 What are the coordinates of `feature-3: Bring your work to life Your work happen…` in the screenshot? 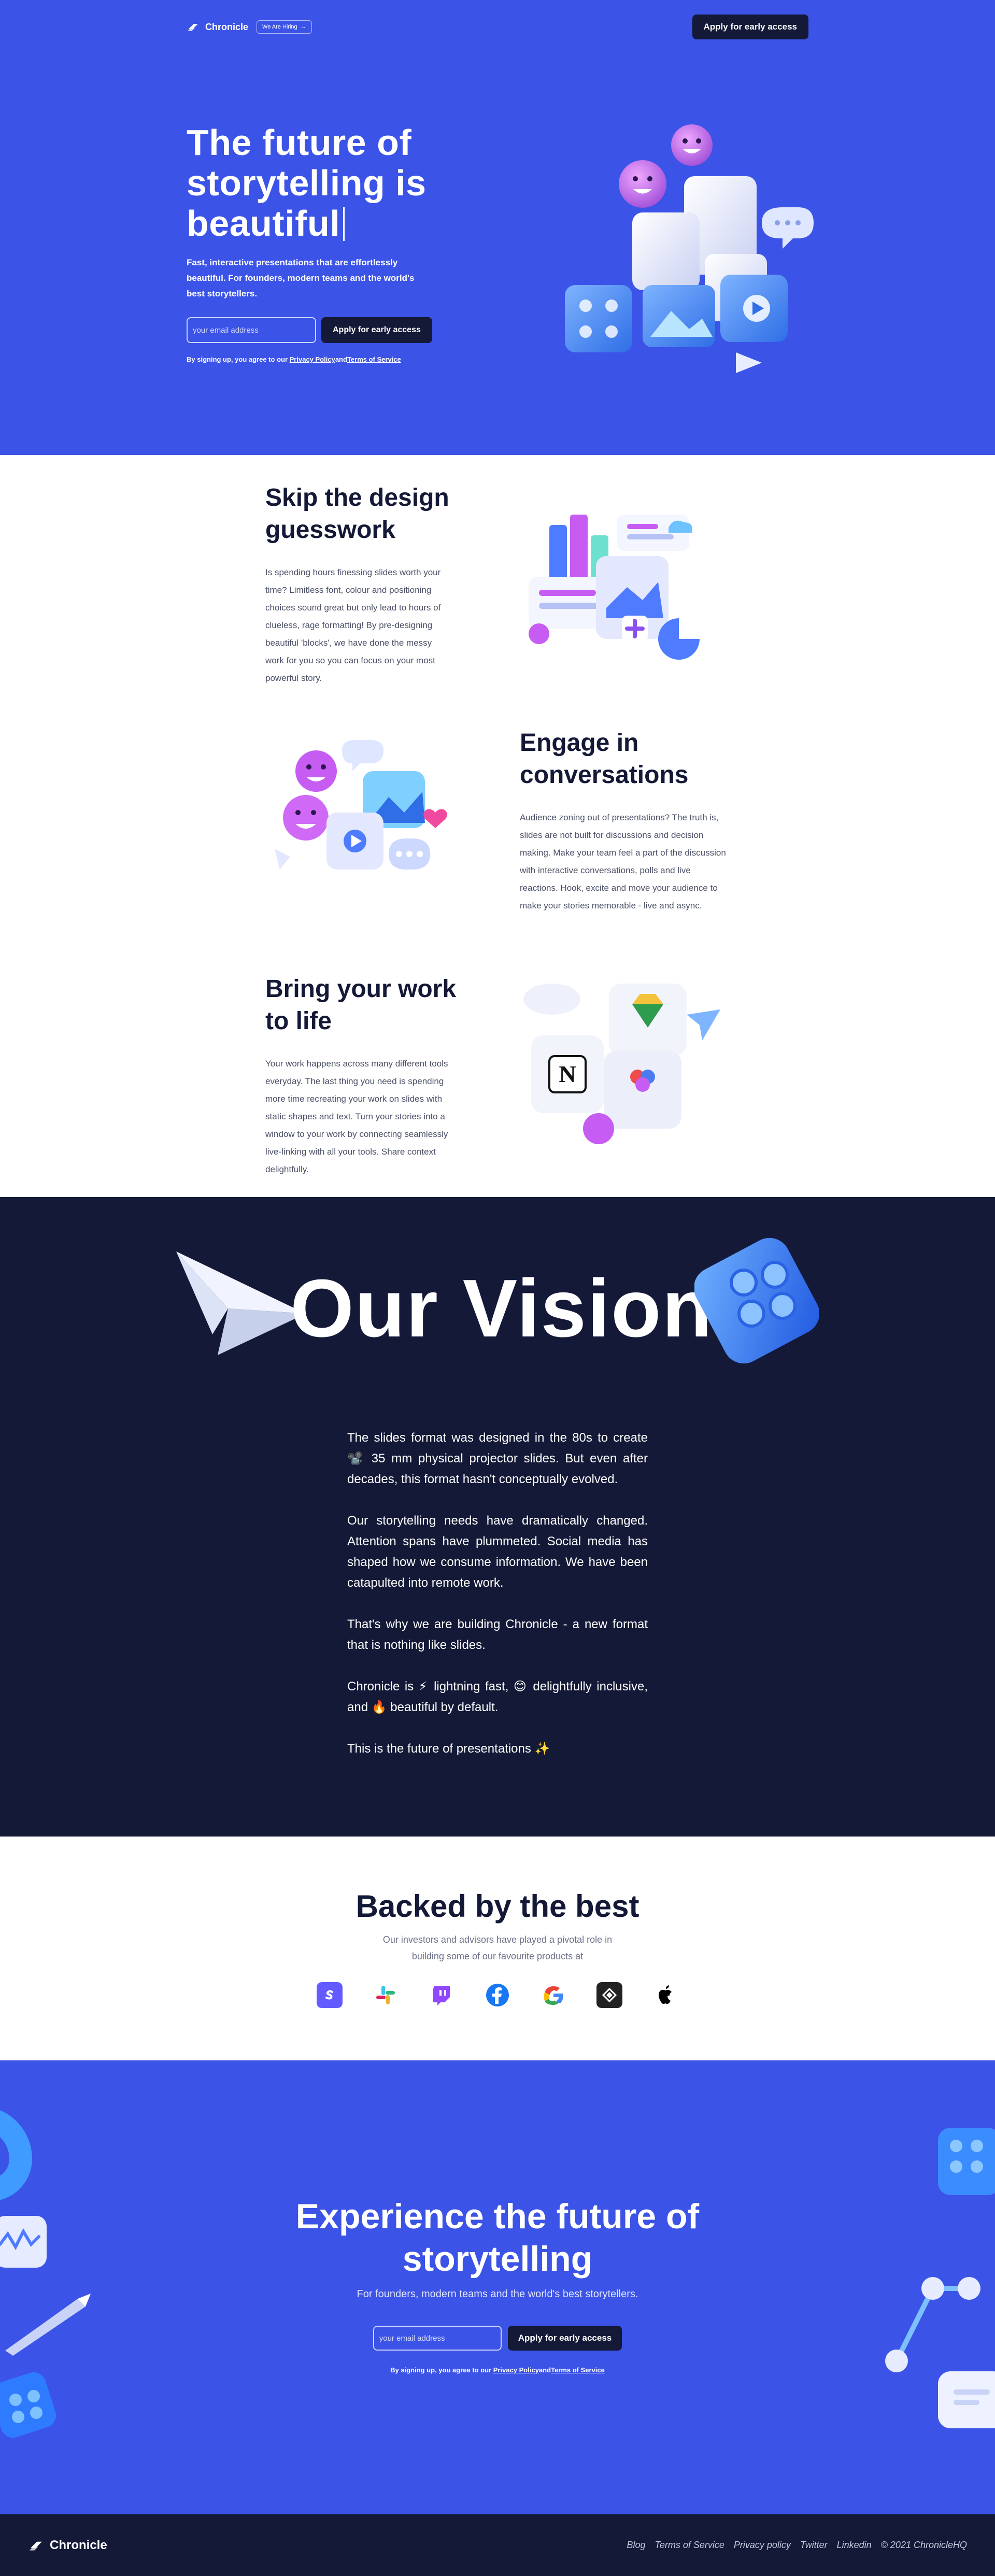 It's located at (361, 1075).